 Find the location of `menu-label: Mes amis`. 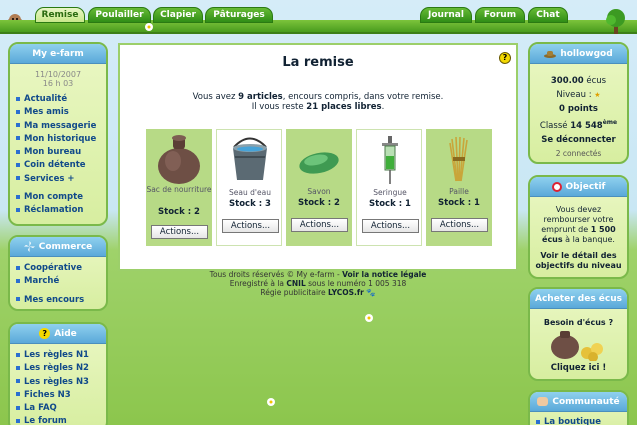

menu-label: Mes amis is located at coordinates (46, 112).